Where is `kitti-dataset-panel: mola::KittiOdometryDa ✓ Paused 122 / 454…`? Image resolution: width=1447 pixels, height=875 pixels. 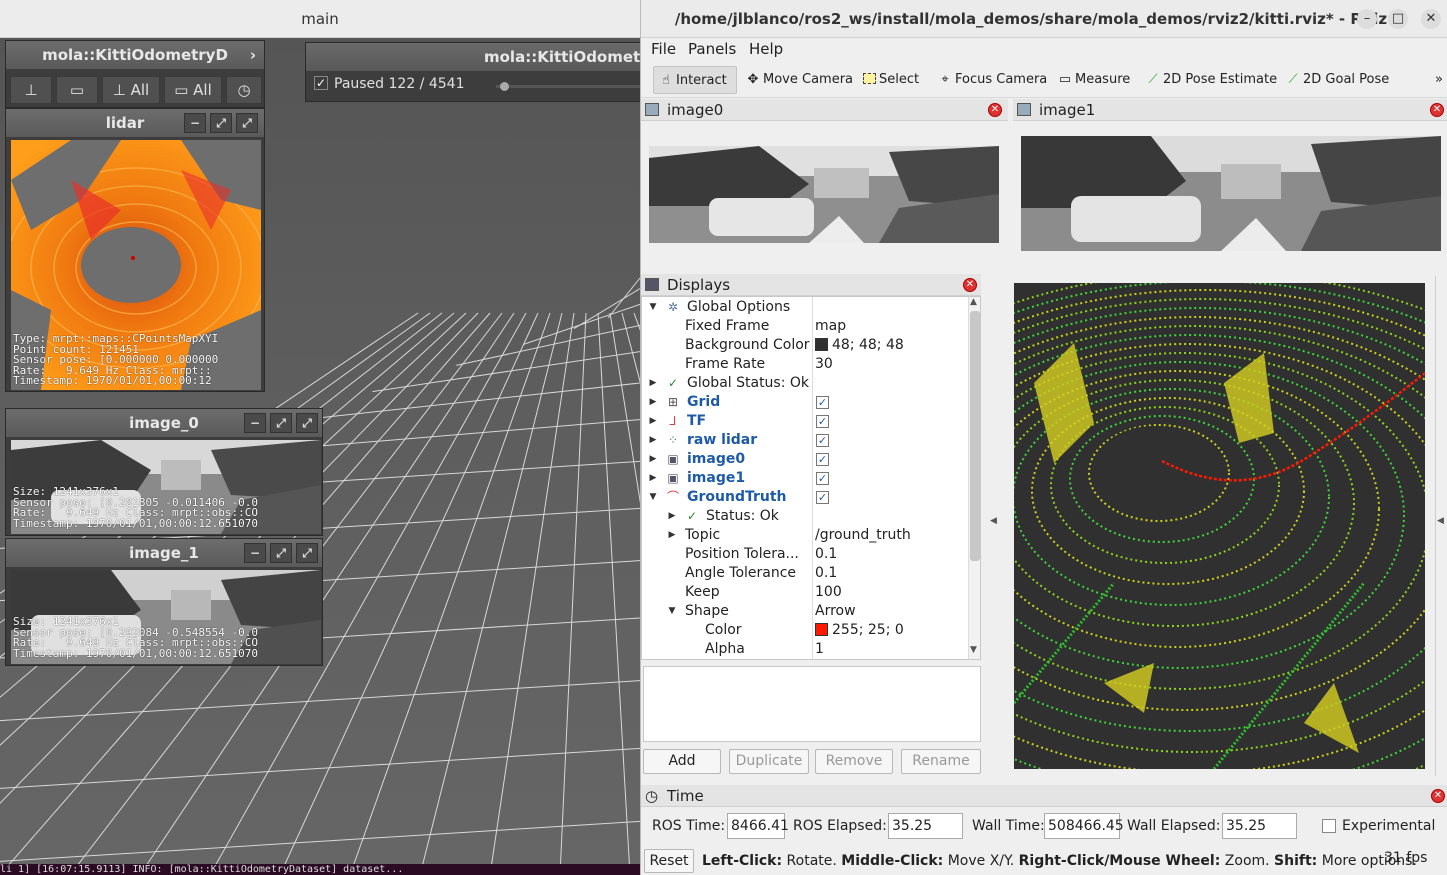
kitti-dataset-panel: mola::KittiOdometryDa ✓ Paused 122 / 454… is located at coordinates (472, 72).